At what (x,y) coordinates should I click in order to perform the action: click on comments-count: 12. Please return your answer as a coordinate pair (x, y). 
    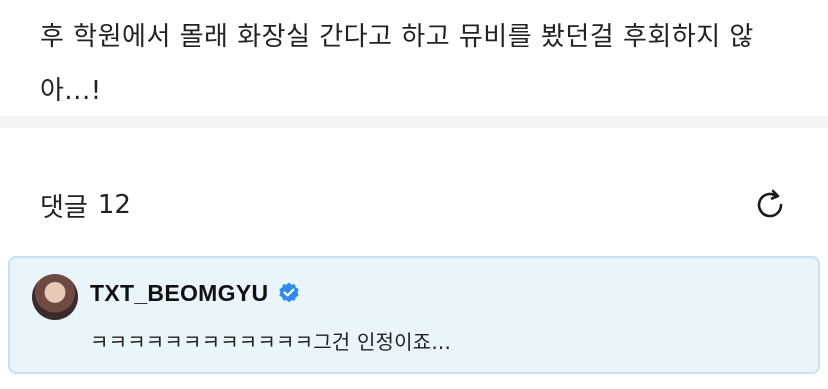
    Looking at the image, I should click on (114, 205).